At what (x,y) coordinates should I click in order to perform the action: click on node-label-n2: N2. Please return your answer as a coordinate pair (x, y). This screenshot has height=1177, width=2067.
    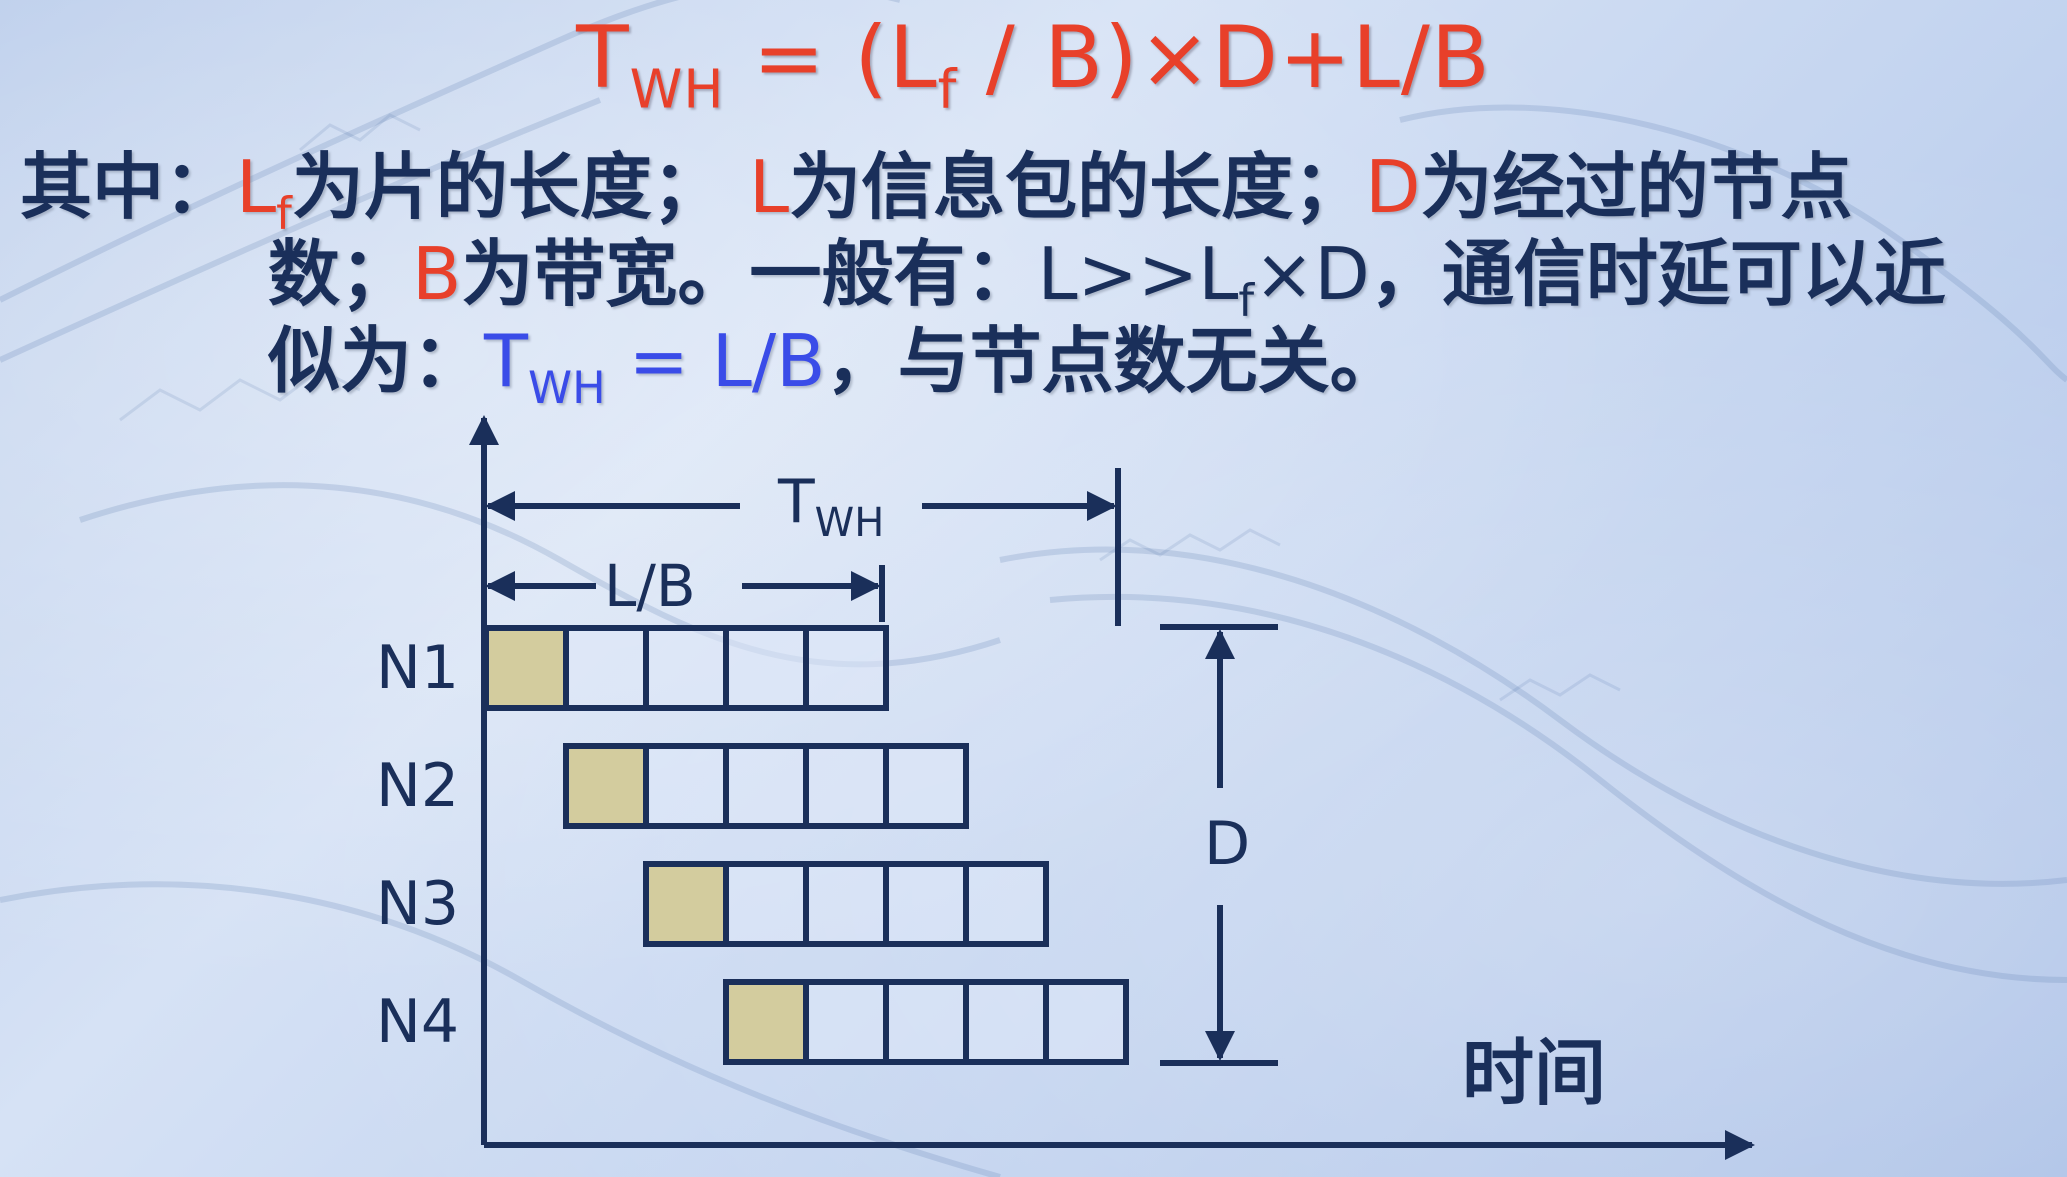
    Looking at the image, I should click on (417, 786).